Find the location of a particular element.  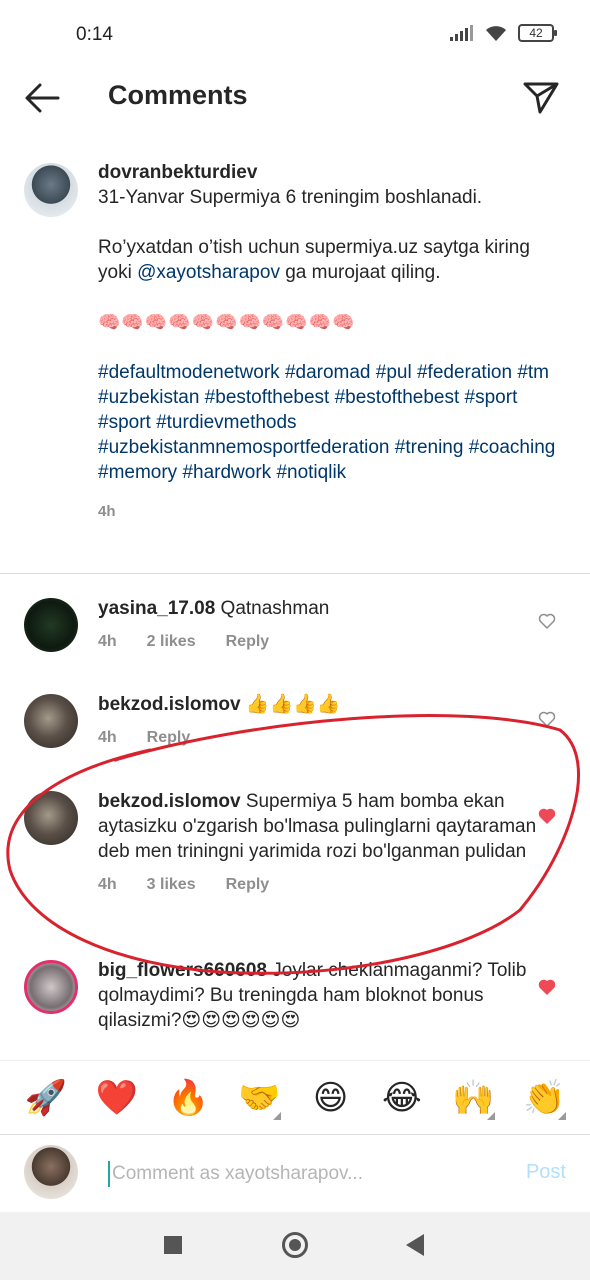

comment-body: bekzod.islomov 👍👍👍👍 4h Reply is located at coordinates (318, 721).